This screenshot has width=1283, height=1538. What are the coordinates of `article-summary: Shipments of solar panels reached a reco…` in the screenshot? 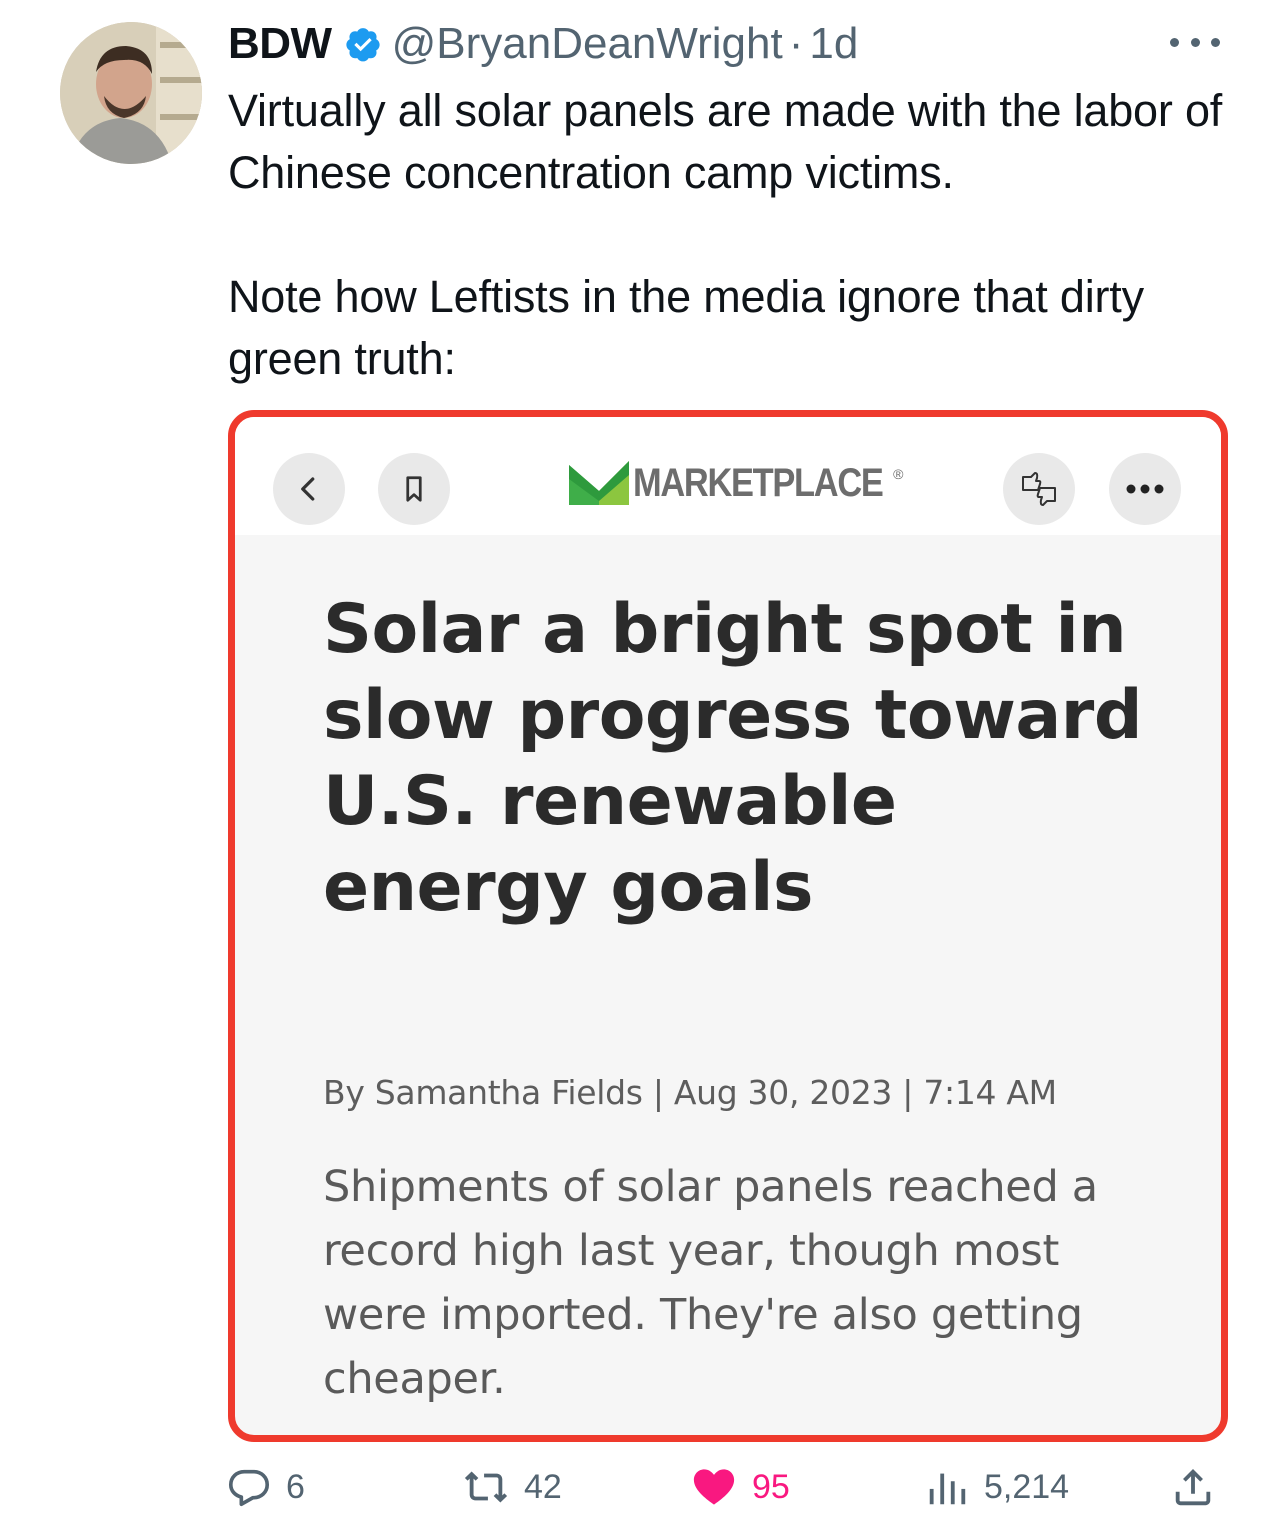 It's located at (710, 1283).